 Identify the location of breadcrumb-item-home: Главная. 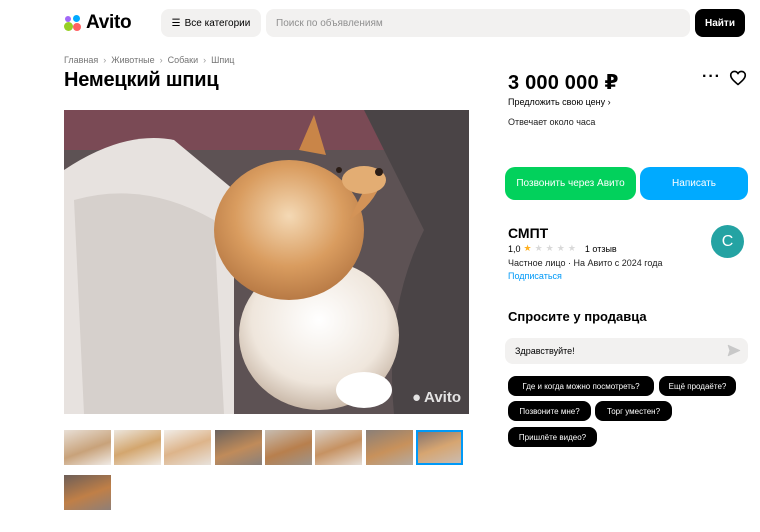
(81, 60).